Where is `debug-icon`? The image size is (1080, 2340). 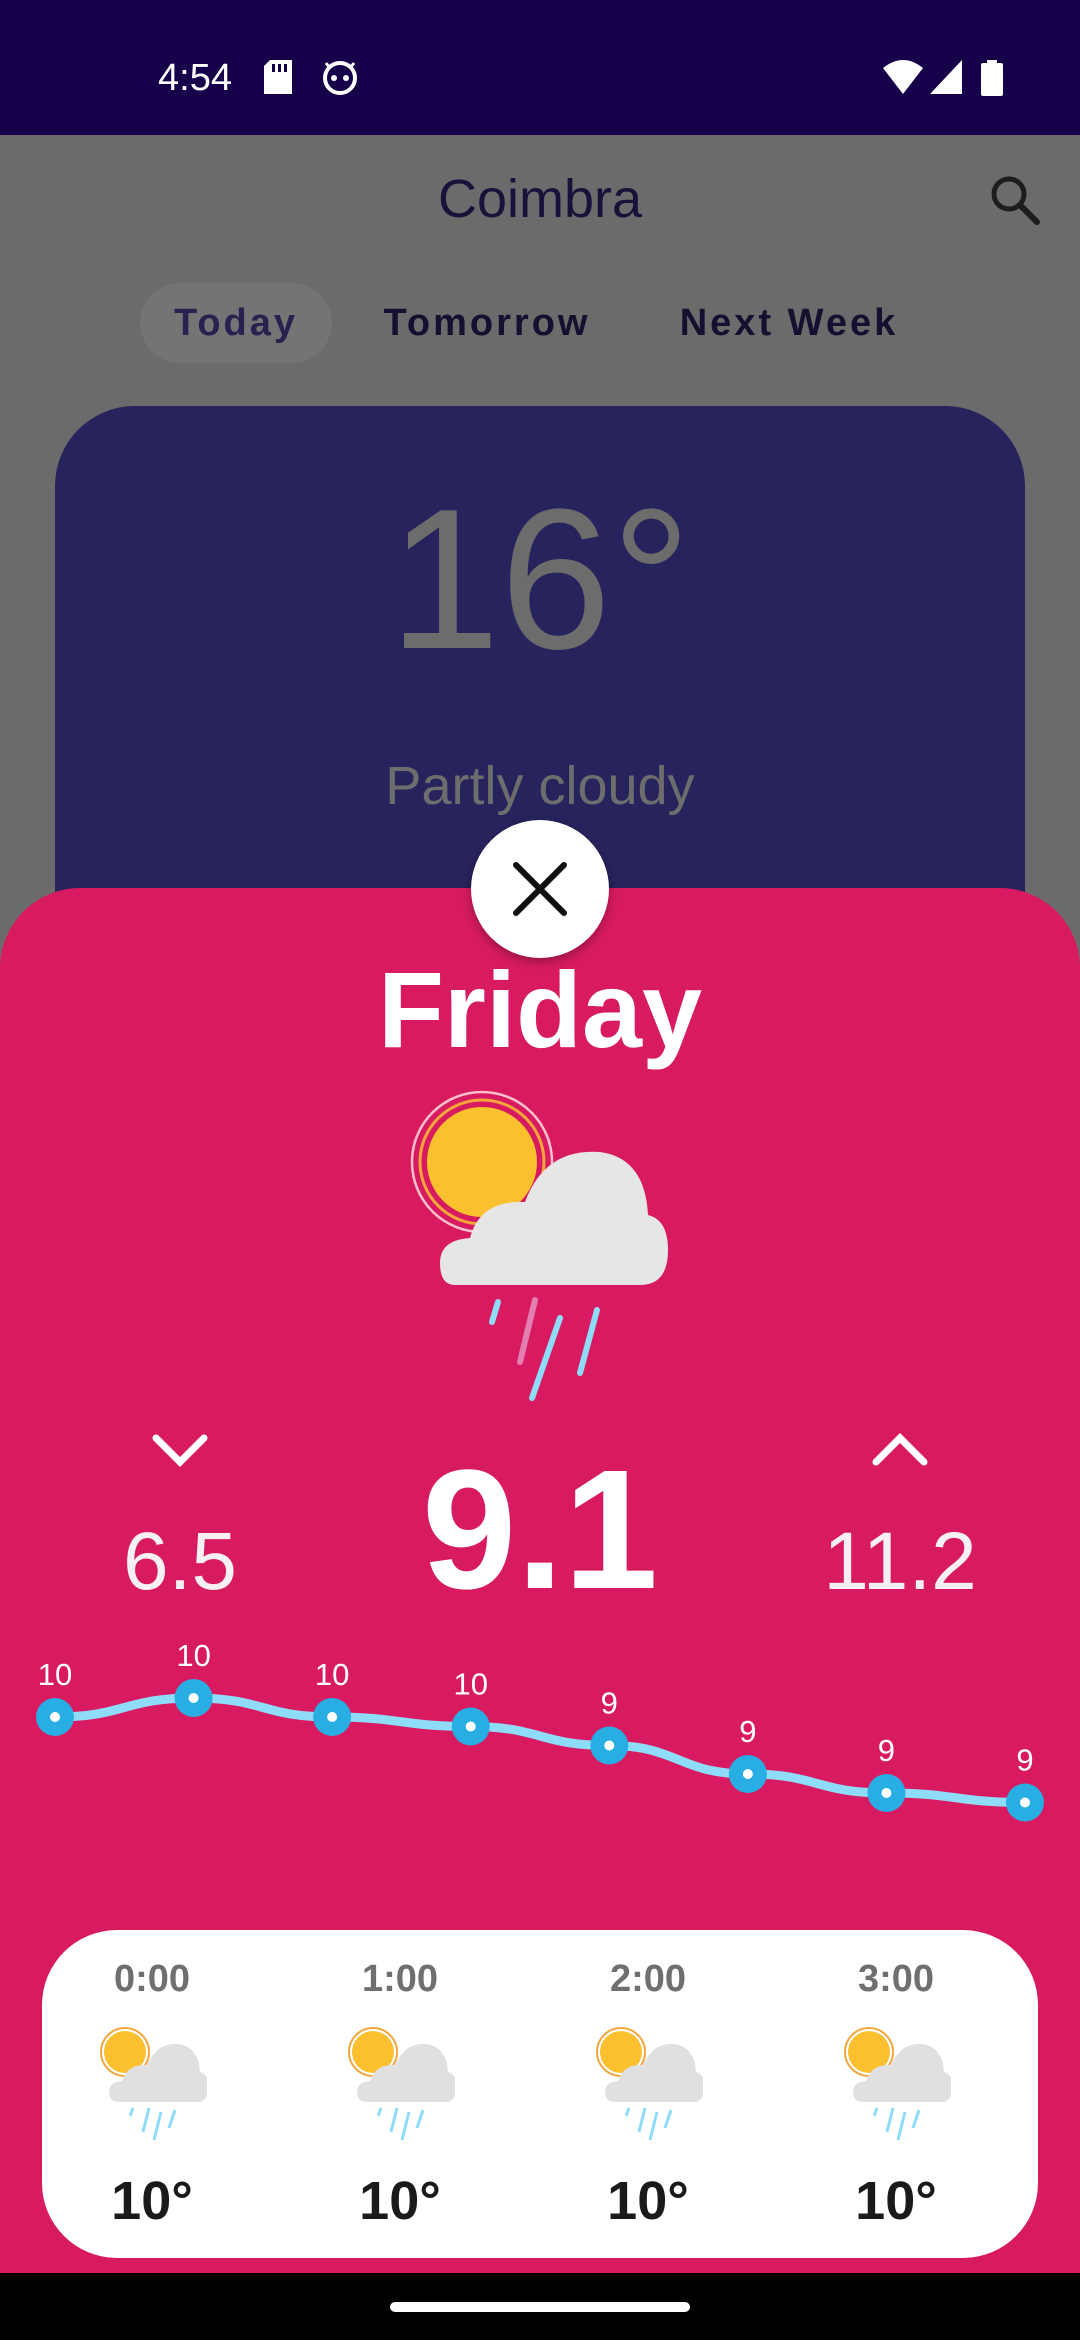 debug-icon is located at coordinates (340, 80).